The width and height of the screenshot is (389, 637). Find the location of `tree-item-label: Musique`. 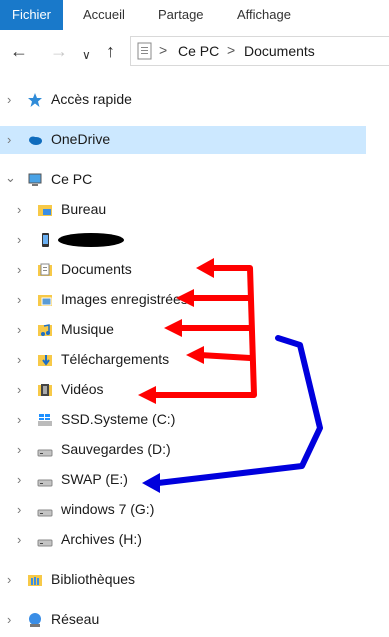

tree-item-label: Musique is located at coordinates (87, 329).